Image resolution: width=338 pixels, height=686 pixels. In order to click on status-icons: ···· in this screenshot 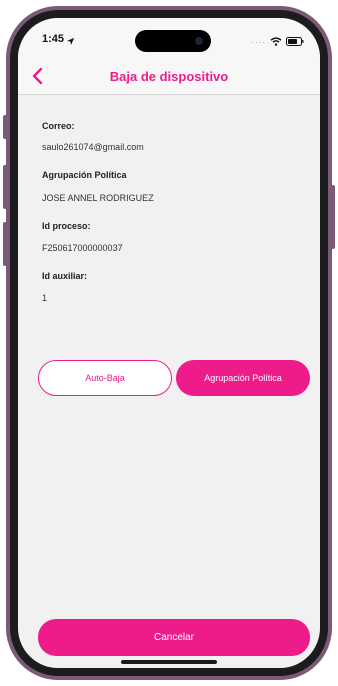, I will do `click(277, 42)`.